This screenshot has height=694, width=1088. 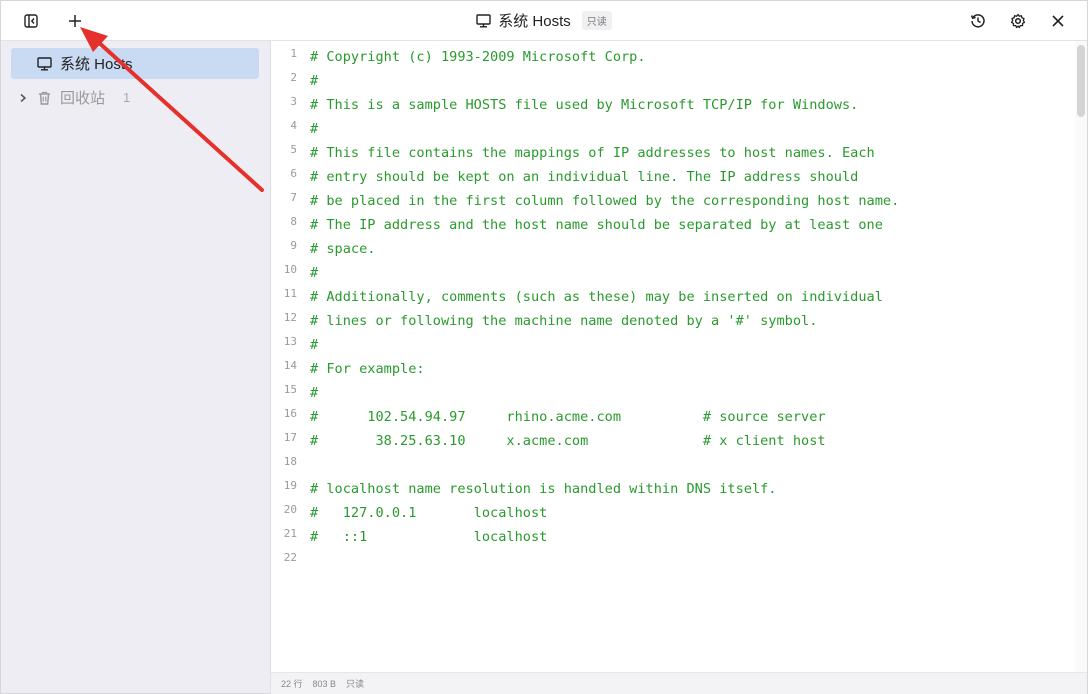 I want to click on line-number: 14, so click(x=290, y=365).